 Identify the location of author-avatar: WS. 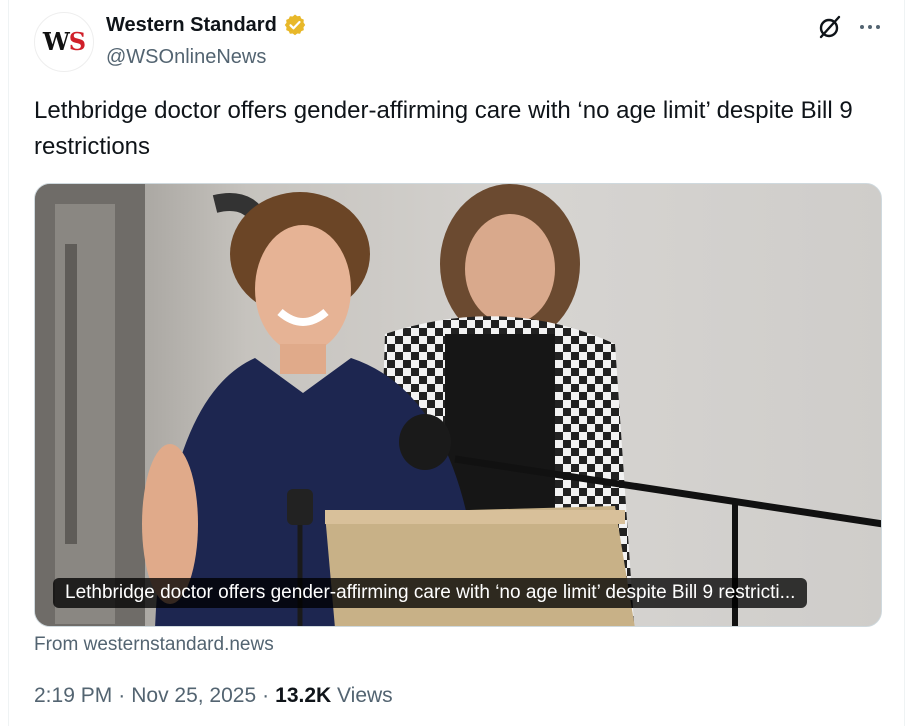
(64, 42).